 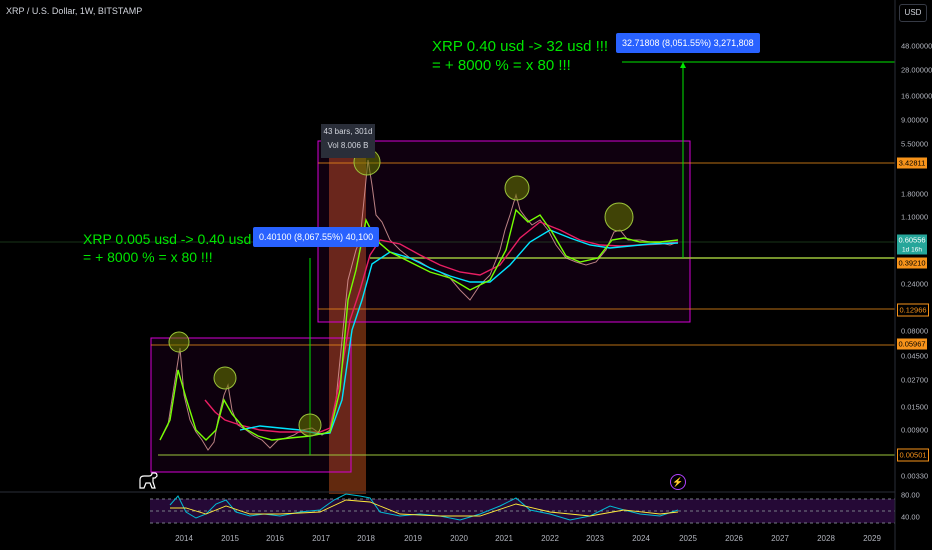 What do you see at coordinates (678, 482) in the screenshot?
I see `lightning-icon: ⚡` at bounding box center [678, 482].